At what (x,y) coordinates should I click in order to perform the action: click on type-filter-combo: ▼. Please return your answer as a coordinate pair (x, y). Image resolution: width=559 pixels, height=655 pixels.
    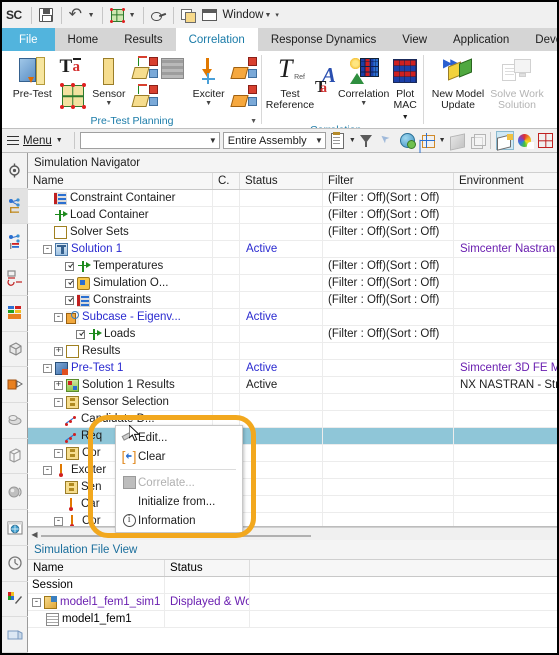
    Looking at the image, I should click on (149, 140).